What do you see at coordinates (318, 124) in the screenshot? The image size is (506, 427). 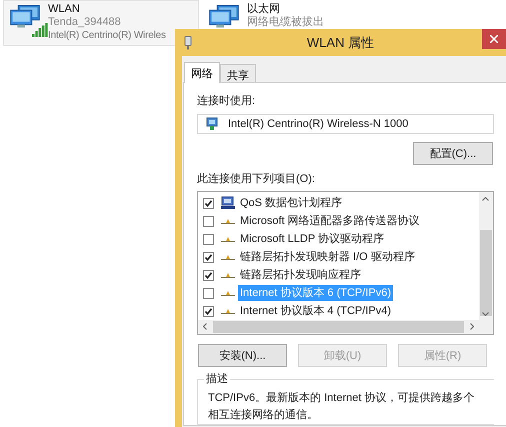 I see `adapter-name: Intel(R) Centrino(R) Wireless-N 1000` at bounding box center [318, 124].